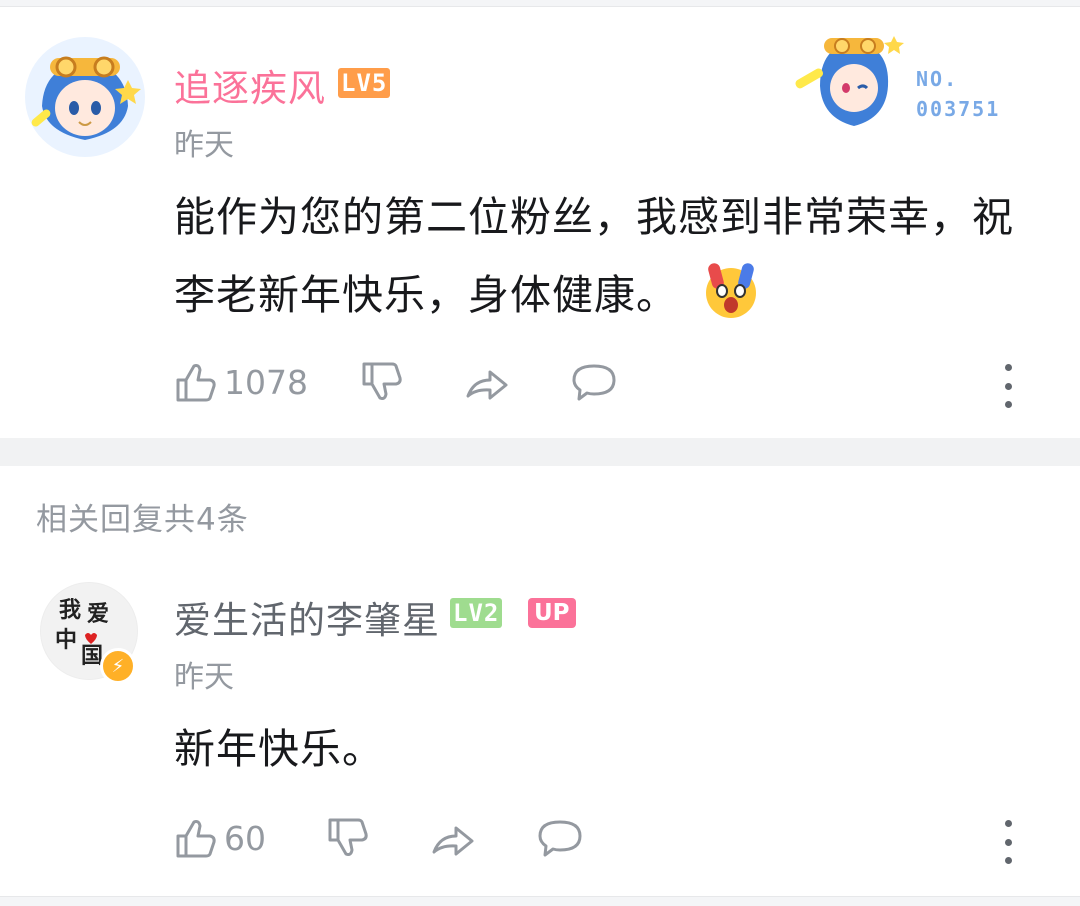 The width and height of the screenshot is (1080, 906). What do you see at coordinates (731, 290) in the screenshot?
I see `shocked-face-emoji-icon` at bounding box center [731, 290].